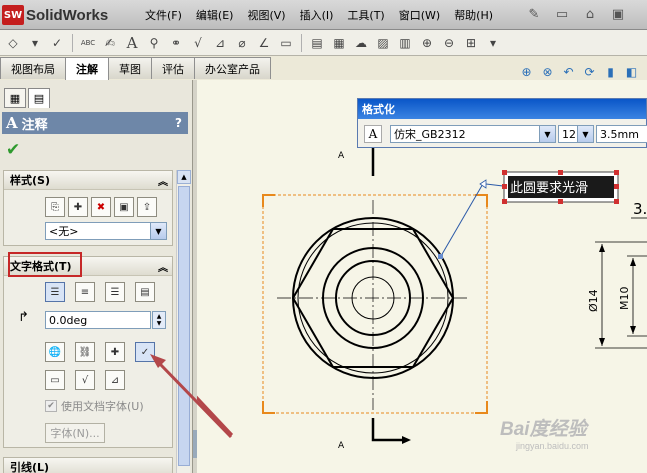  Describe the element at coordinates (549, 188) in the screenshot. I see `note-text: 此圆要求光滑` at that location.